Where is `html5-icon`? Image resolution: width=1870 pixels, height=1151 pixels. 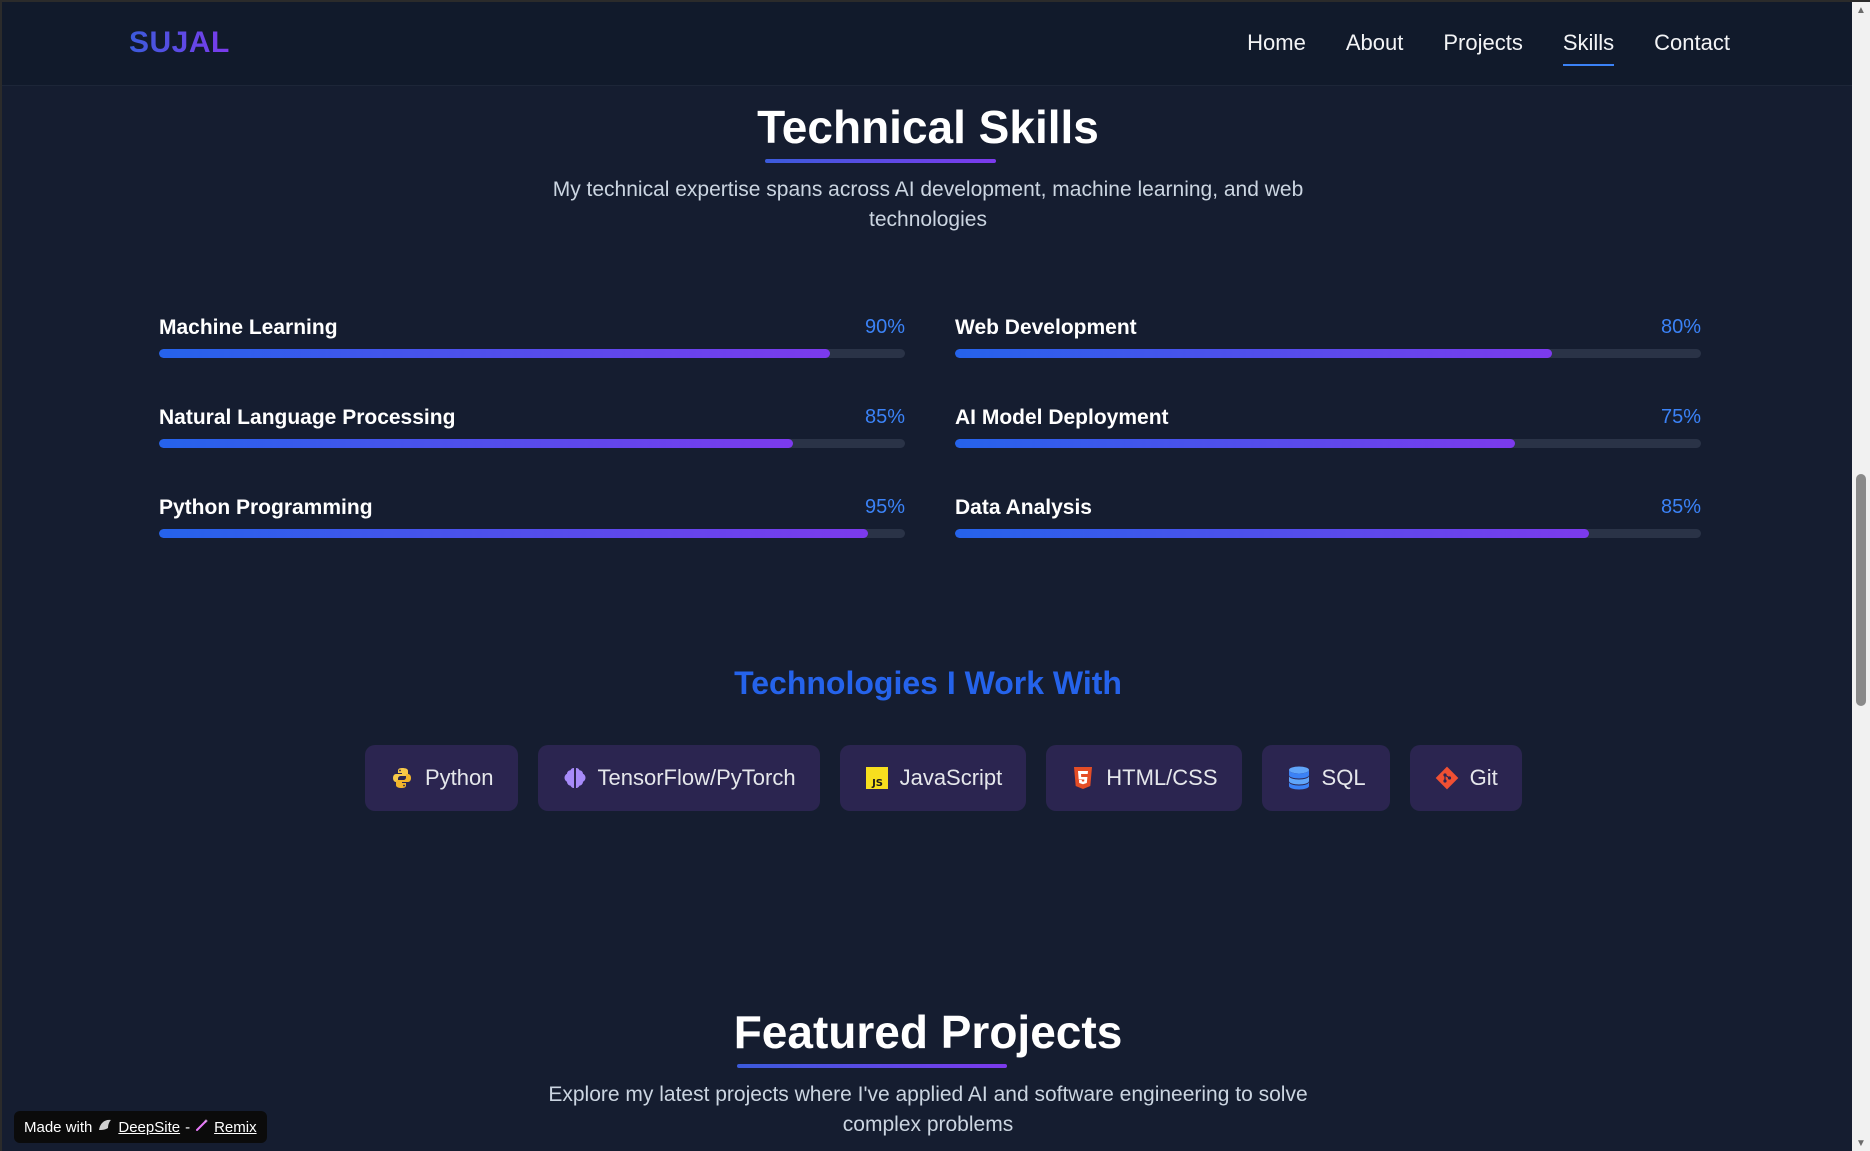
html5-icon is located at coordinates (1083, 778).